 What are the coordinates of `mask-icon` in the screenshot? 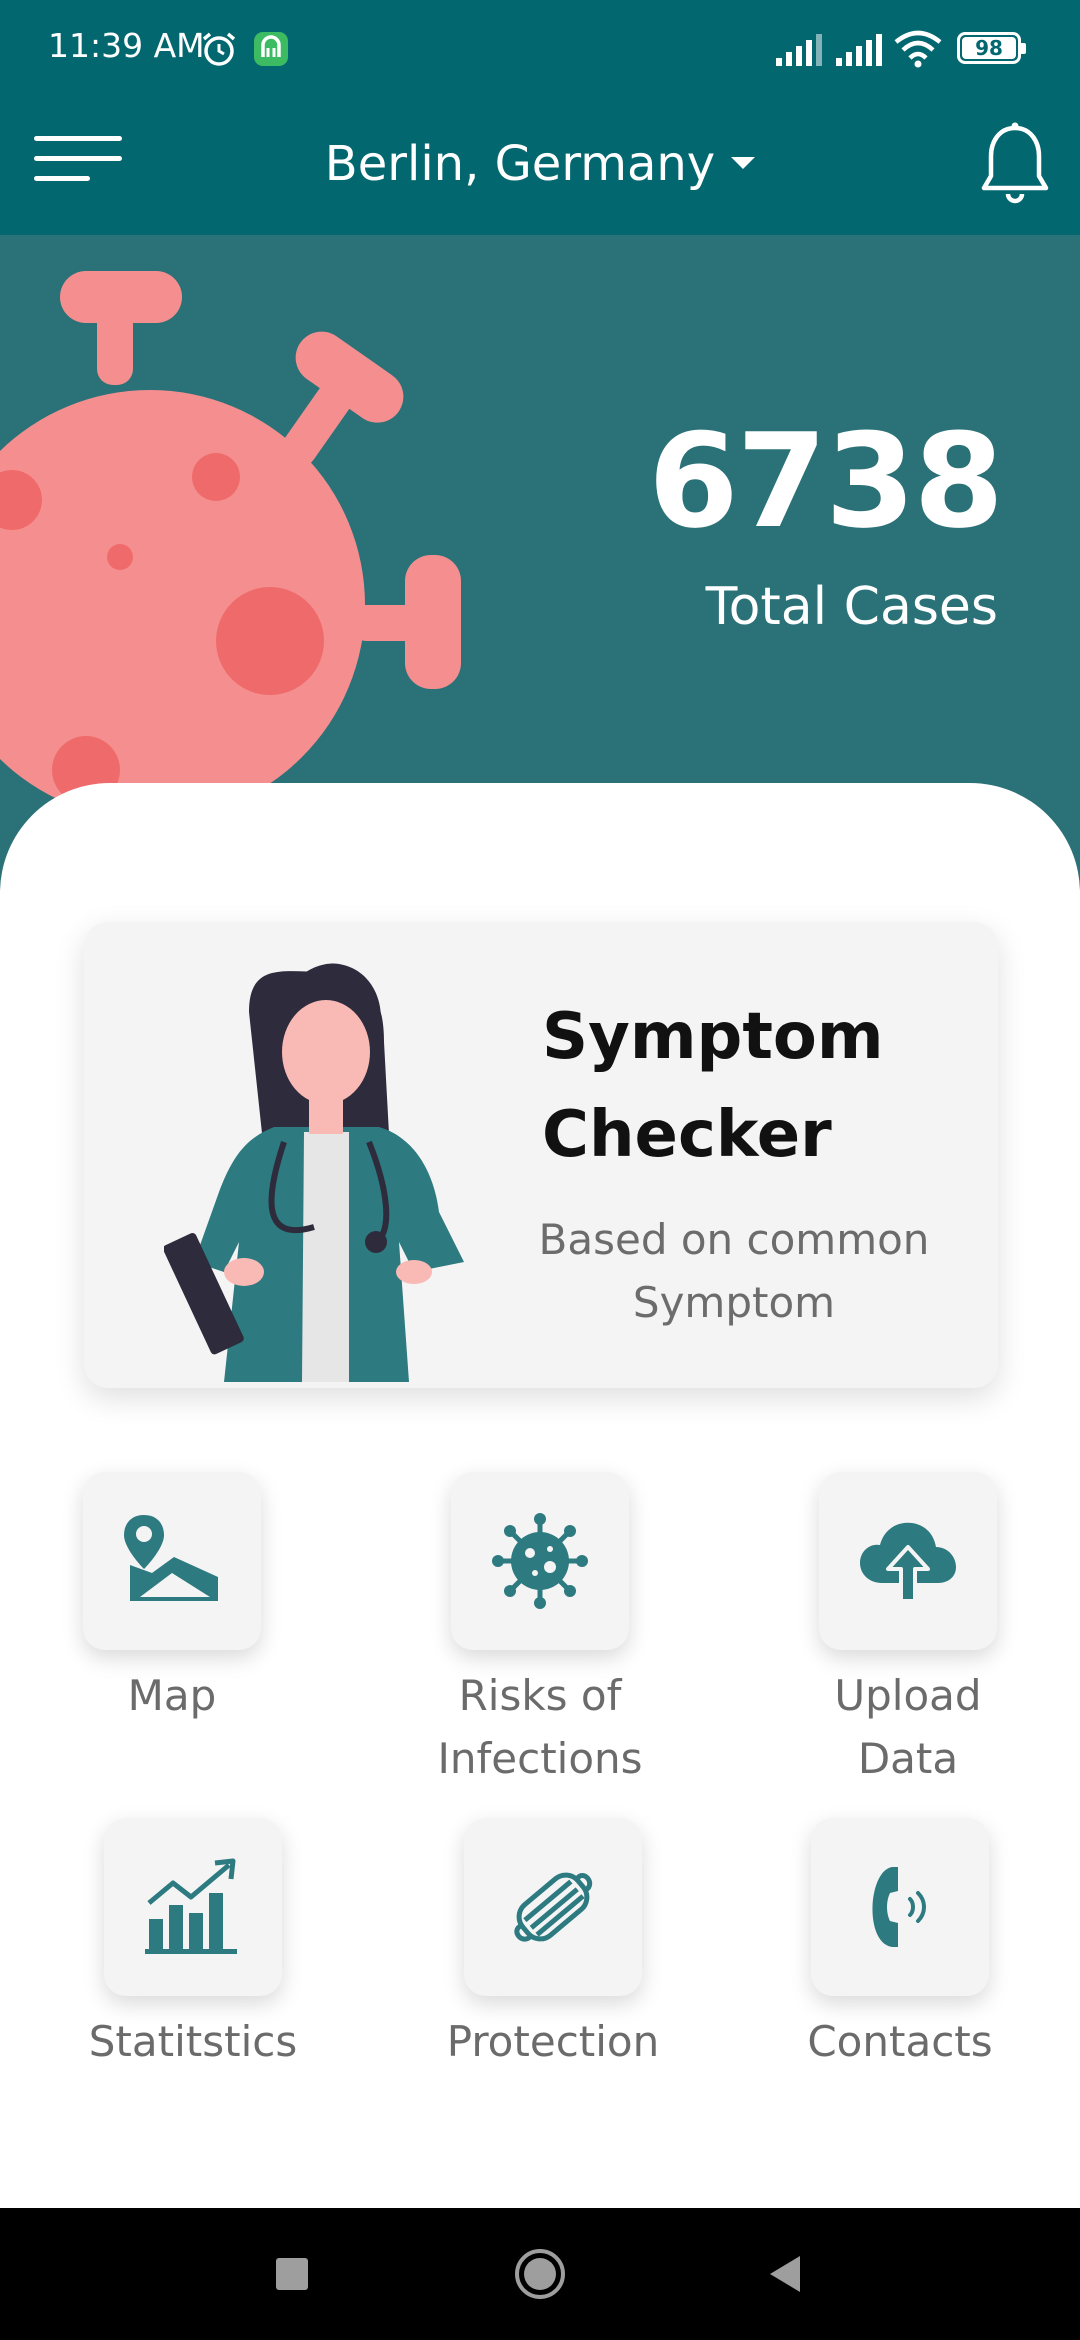 It's located at (553, 1907).